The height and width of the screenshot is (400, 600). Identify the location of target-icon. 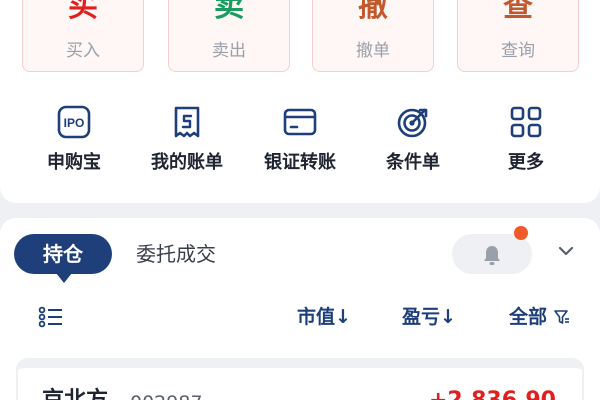
(412, 123).